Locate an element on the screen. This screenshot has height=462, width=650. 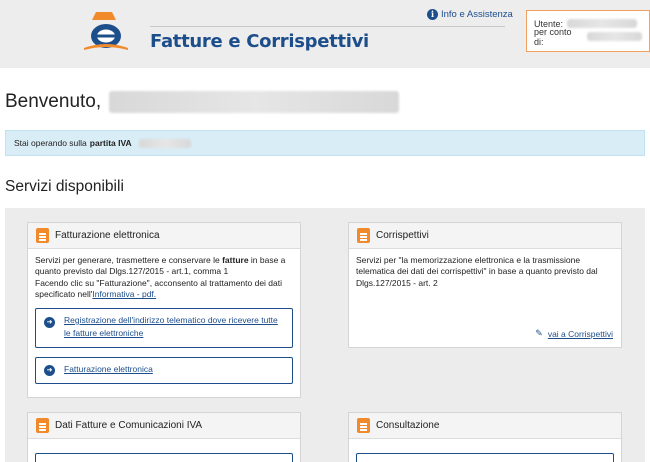
card-header: Fatturazione elettronica is located at coordinates (164, 236).